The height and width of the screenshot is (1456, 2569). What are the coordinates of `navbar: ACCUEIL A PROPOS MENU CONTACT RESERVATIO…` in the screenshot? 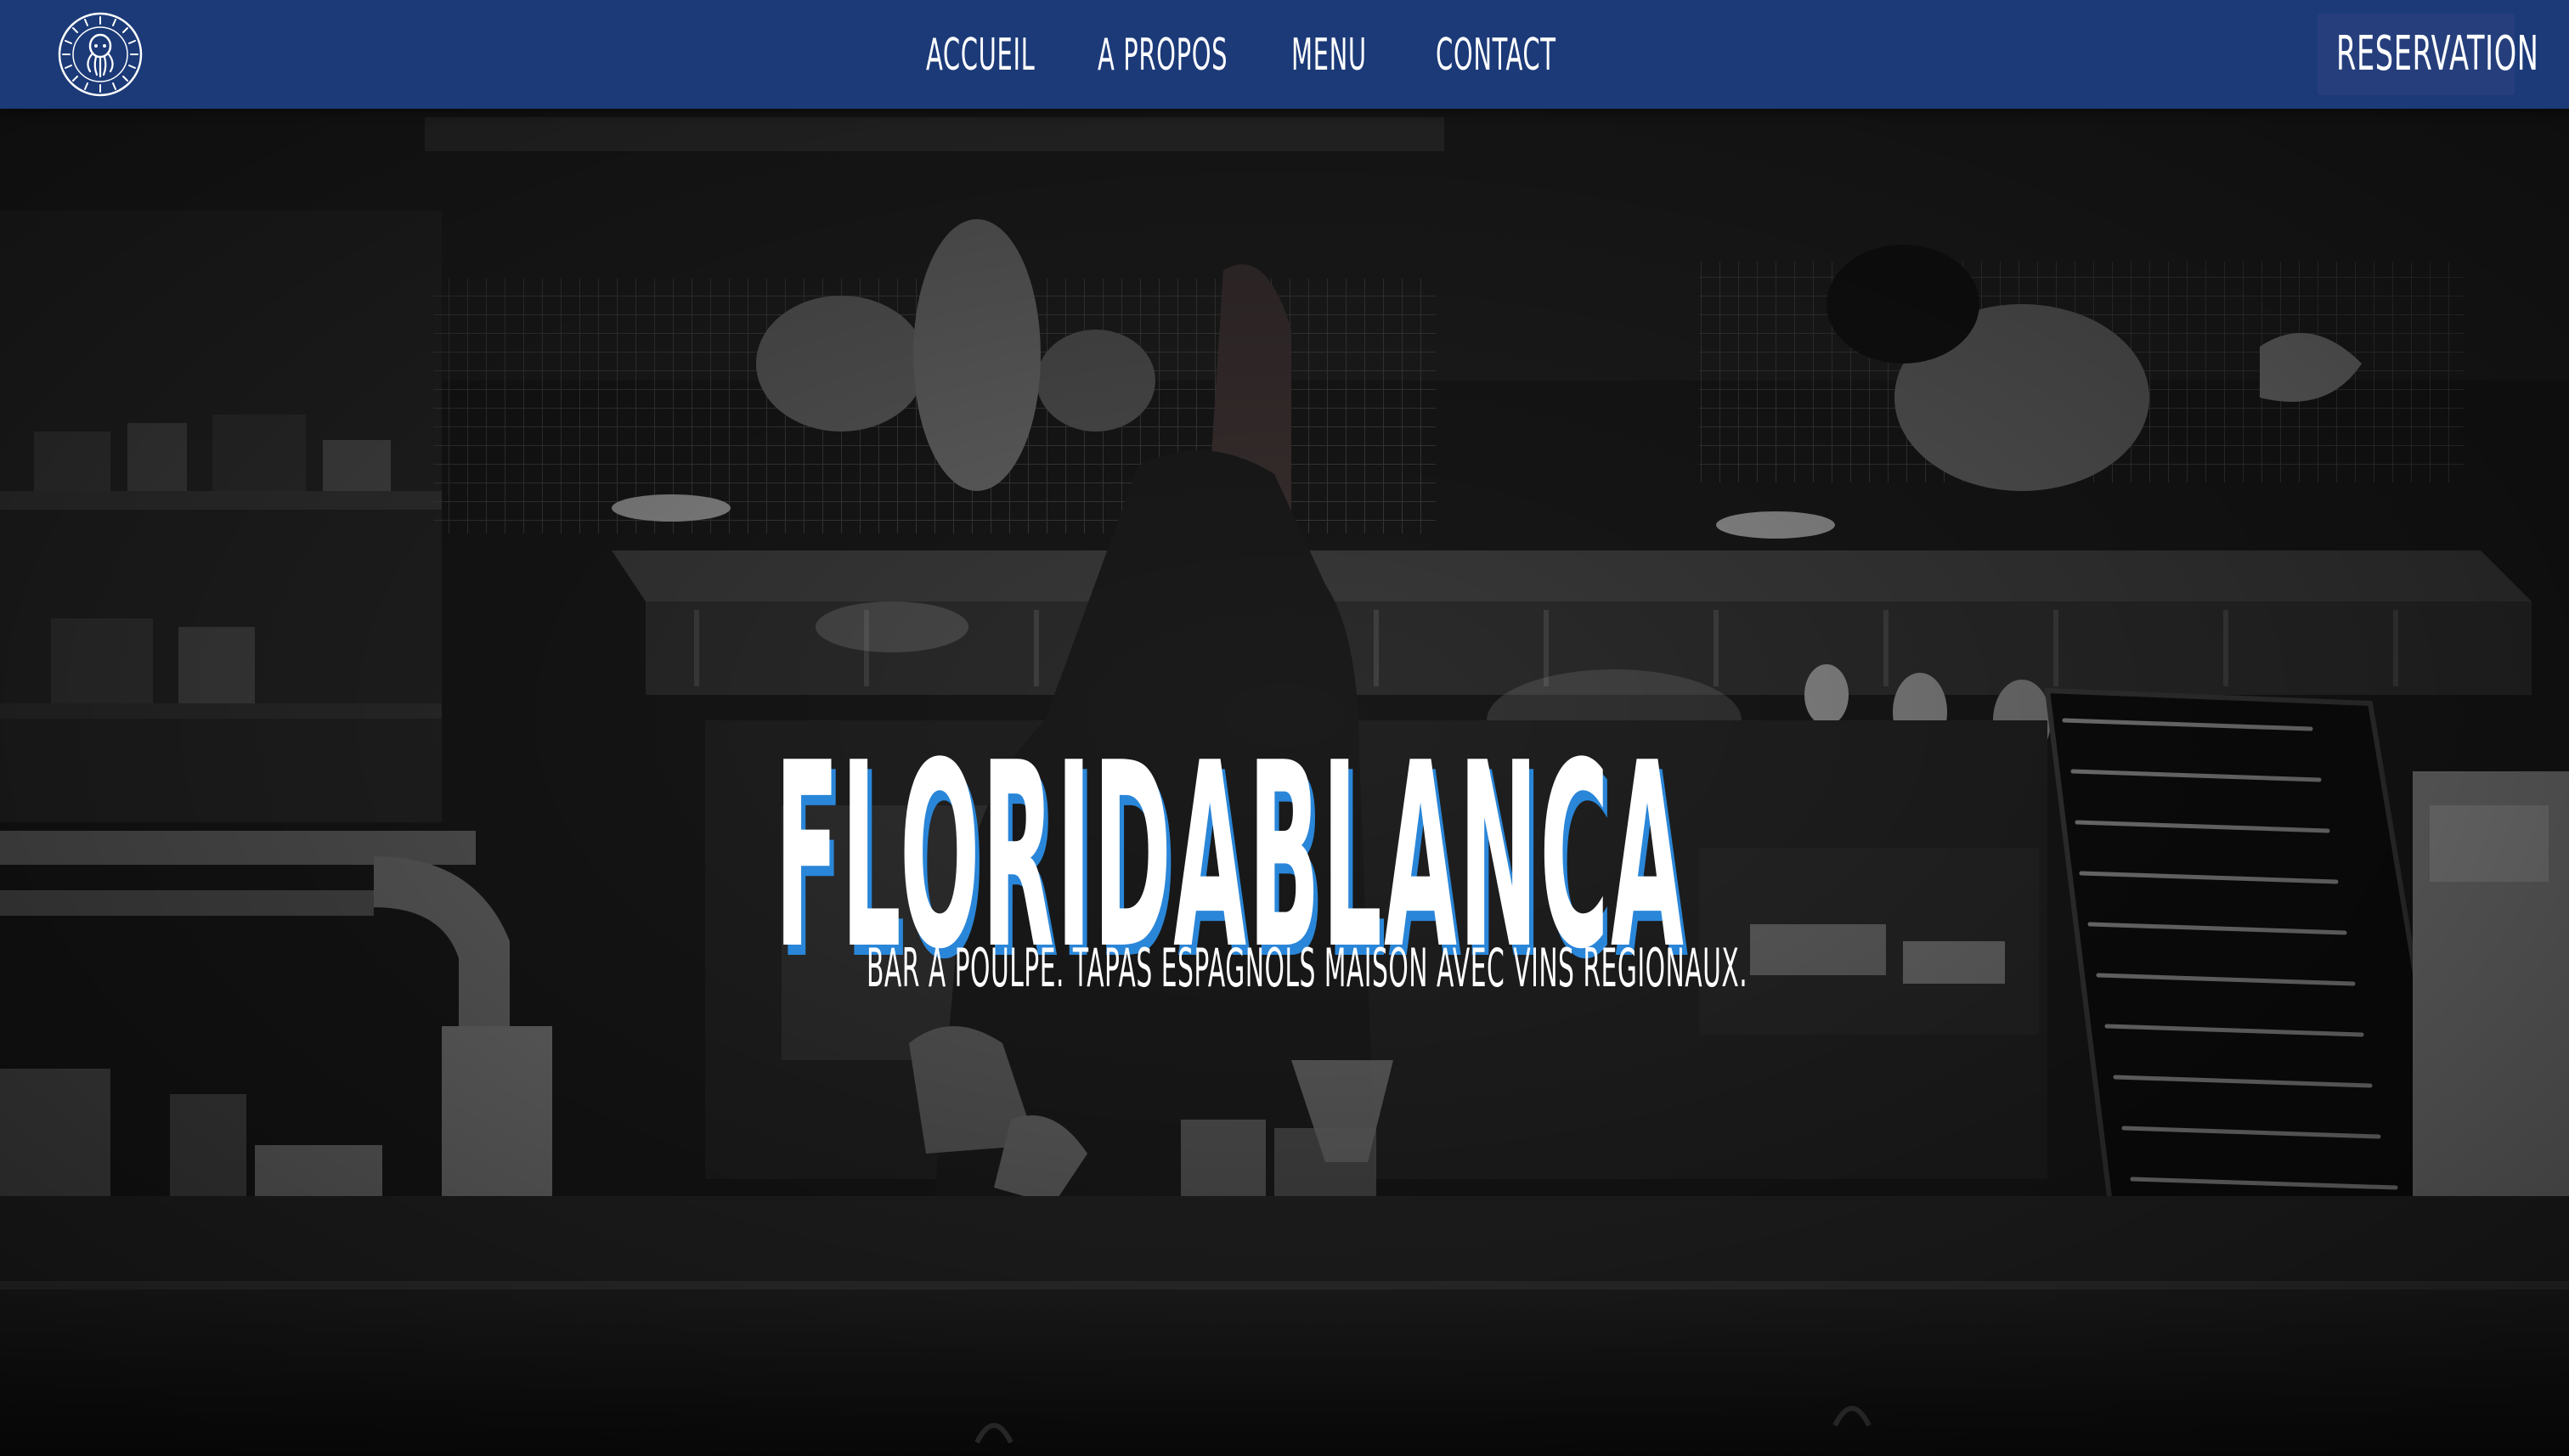 It's located at (1284, 54).